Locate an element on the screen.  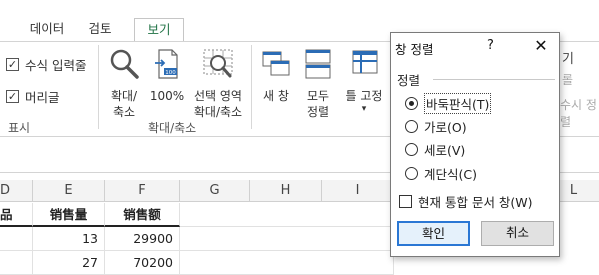
radio-cascade: 계단식(C) is located at coordinates (441, 173).